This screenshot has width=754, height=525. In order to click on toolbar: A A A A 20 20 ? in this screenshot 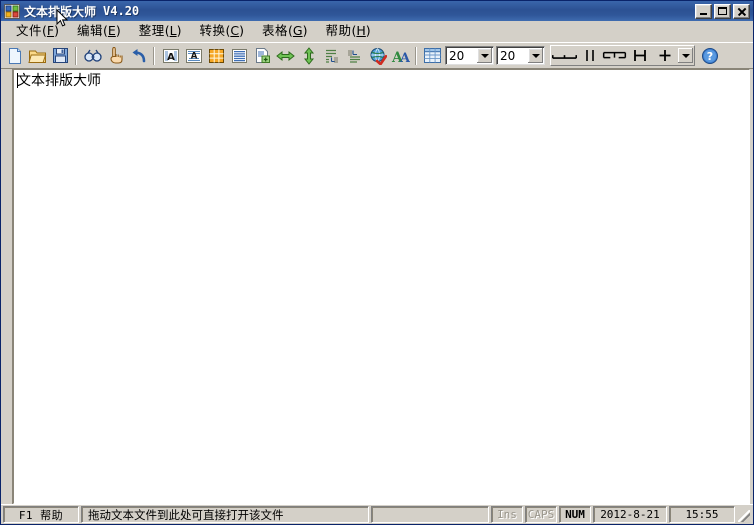, I will do `click(377, 55)`.